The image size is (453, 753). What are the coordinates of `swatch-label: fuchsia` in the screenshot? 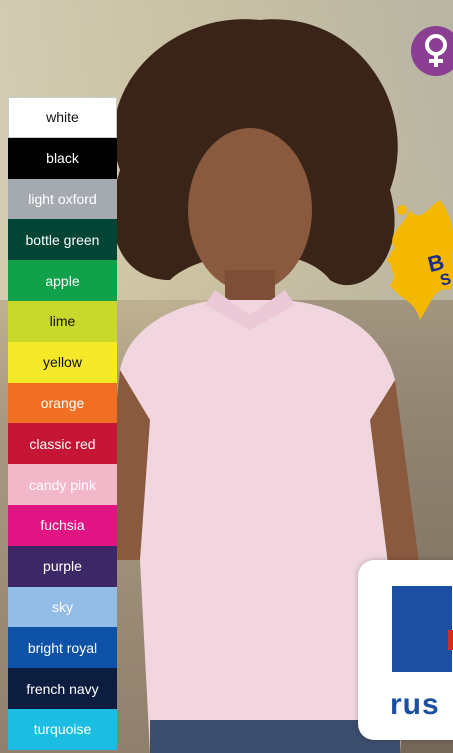 It's located at (62, 525).